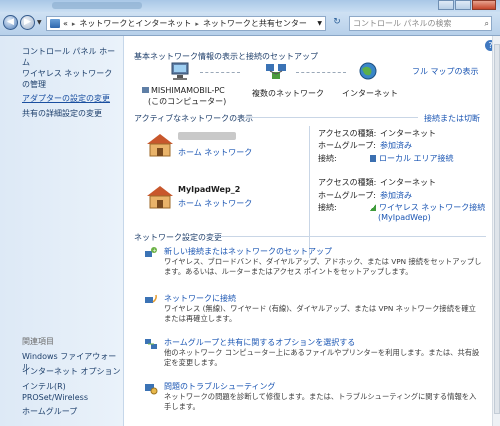  I want to click on change-settings-header: ネットワーク設定の変更, so click(178, 237).